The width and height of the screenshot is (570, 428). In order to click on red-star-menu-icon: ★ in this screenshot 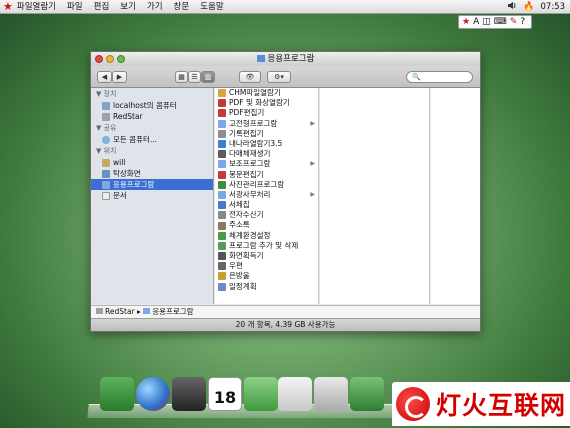, I will do `click(8, 7)`.